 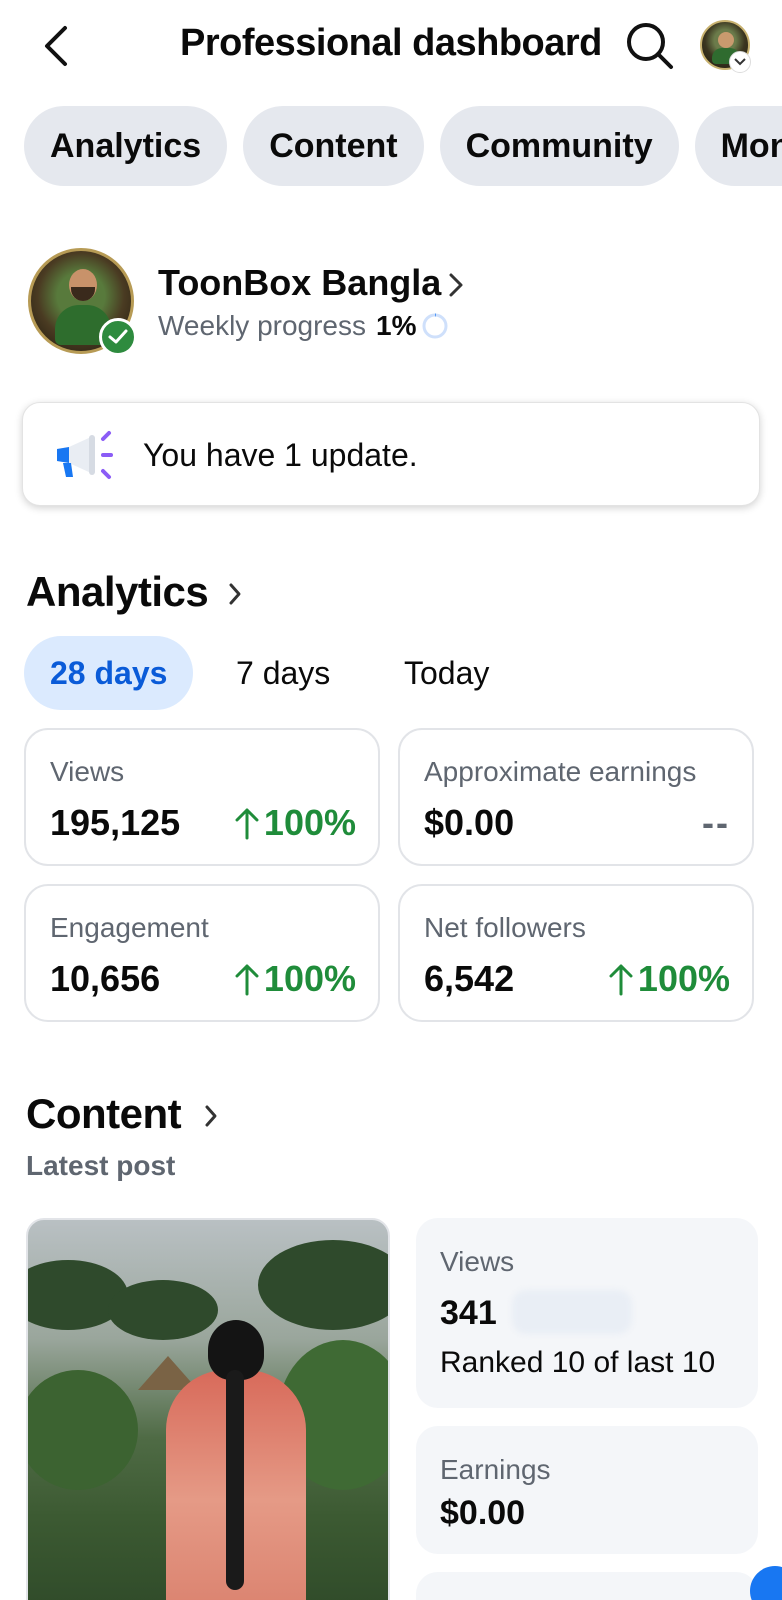 What do you see at coordinates (477, 1261) in the screenshot?
I see `views-label: Views` at bounding box center [477, 1261].